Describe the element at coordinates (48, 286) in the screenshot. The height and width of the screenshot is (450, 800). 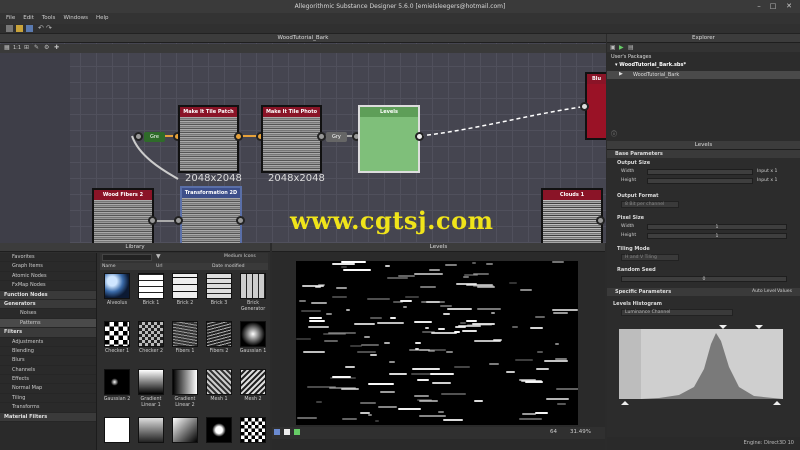
I see `library-tree-item: FxMap Nodes` at that location.